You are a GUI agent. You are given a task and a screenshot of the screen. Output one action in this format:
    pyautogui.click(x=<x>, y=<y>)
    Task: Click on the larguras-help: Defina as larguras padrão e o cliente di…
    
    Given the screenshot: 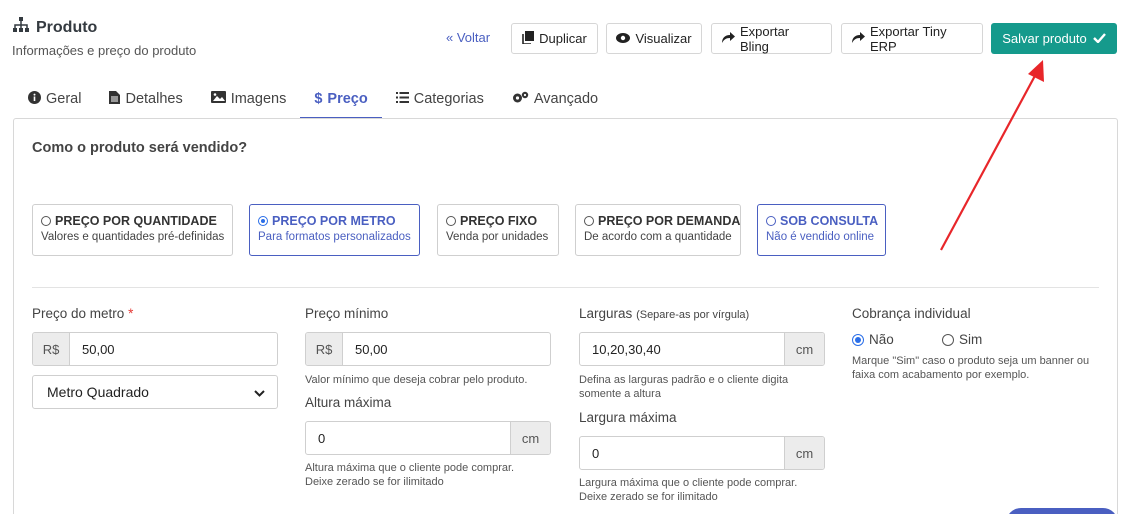 What is the action you would take?
    pyautogui.click(x=684, y=387)
    